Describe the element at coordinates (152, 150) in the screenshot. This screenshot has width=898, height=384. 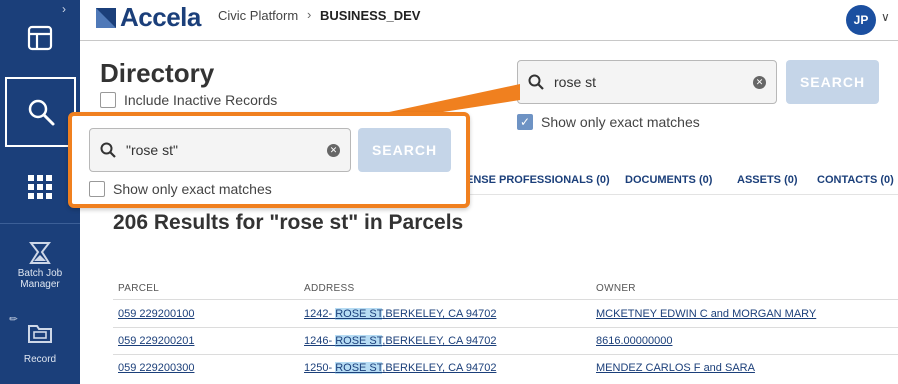
I see `callout-search-value: "rose st"` at that location.